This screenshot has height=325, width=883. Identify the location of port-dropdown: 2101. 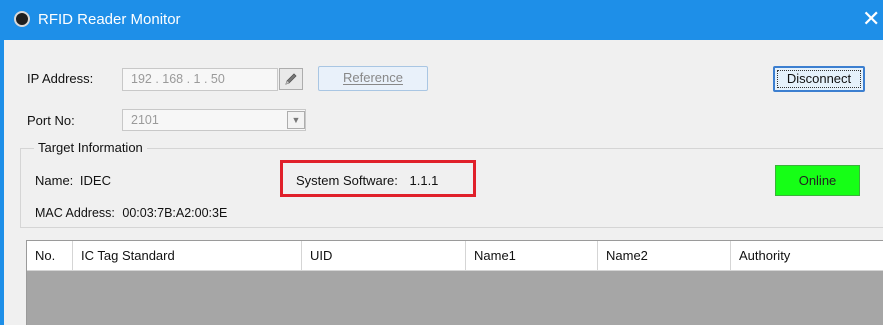
(214, 120).